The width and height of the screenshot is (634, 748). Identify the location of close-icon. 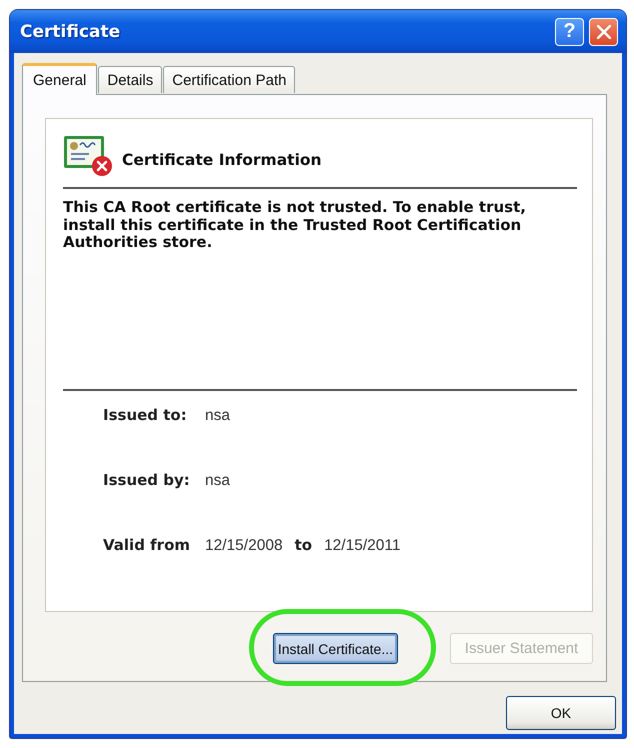
(603, 31).